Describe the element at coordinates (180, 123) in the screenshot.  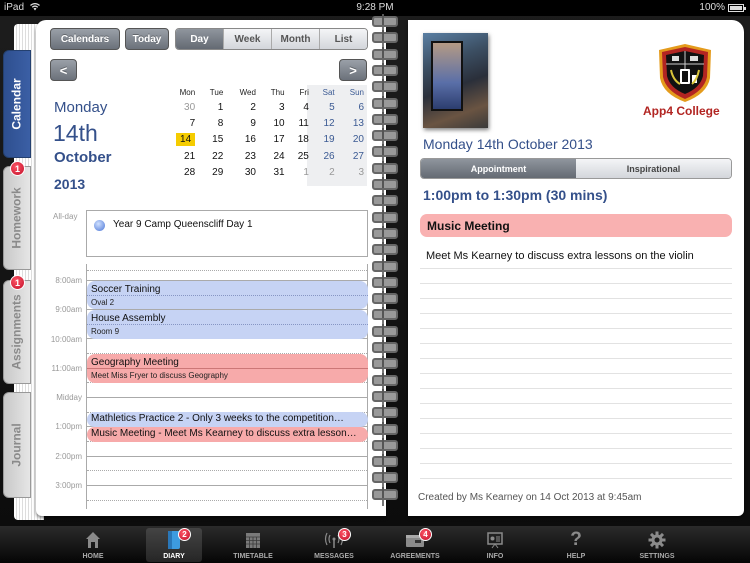
I see `calendar-day: 7` at that location.